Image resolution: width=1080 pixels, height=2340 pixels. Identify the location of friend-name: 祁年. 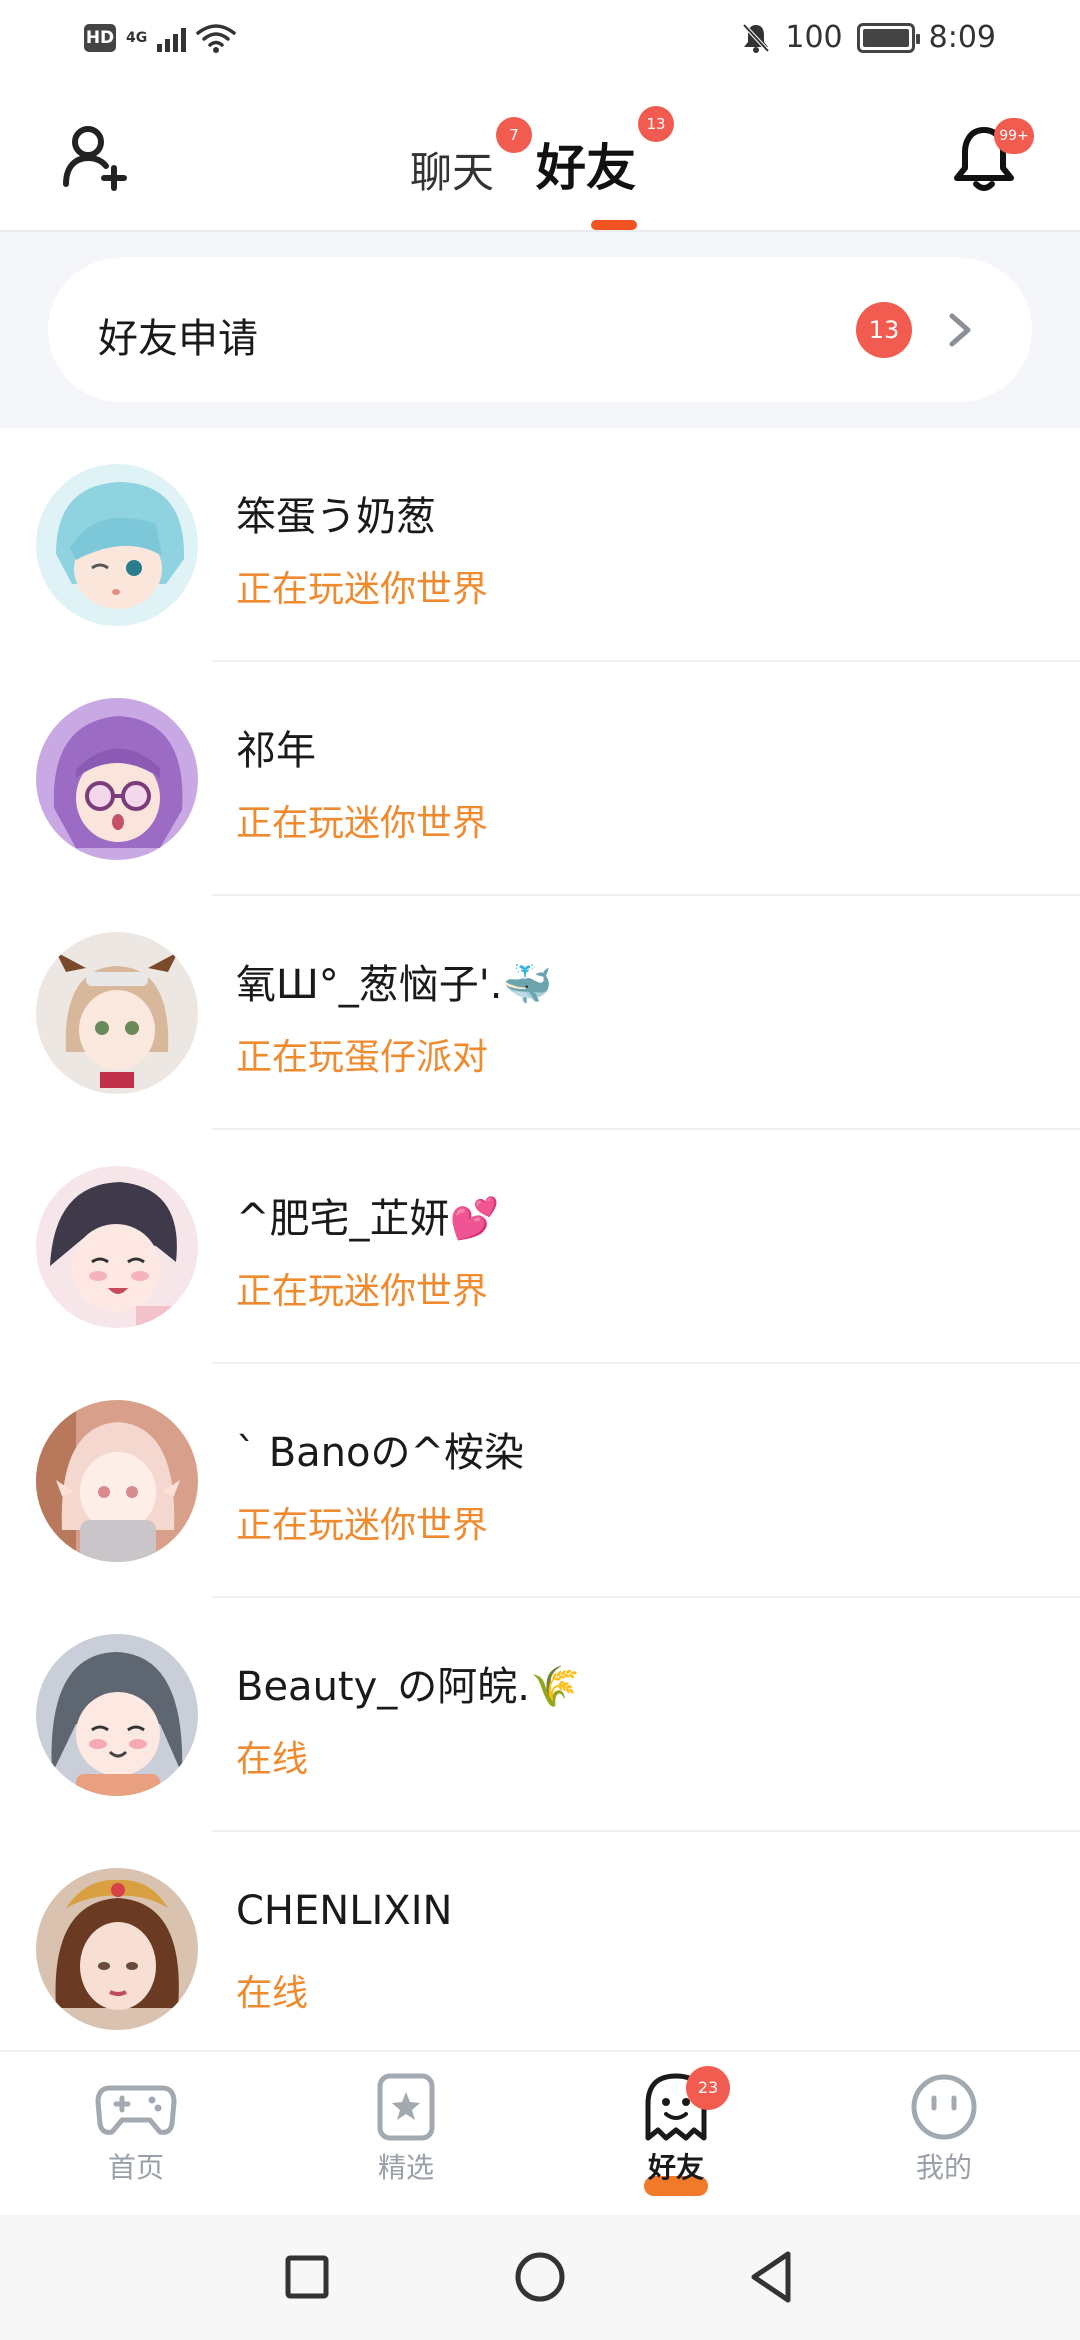
(276, 751).